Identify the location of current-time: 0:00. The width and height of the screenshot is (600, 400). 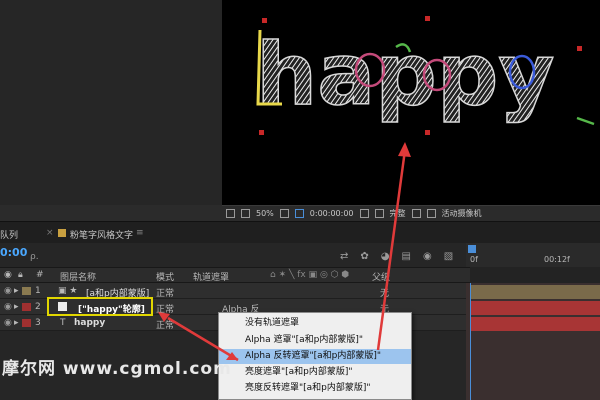
(13, 252).